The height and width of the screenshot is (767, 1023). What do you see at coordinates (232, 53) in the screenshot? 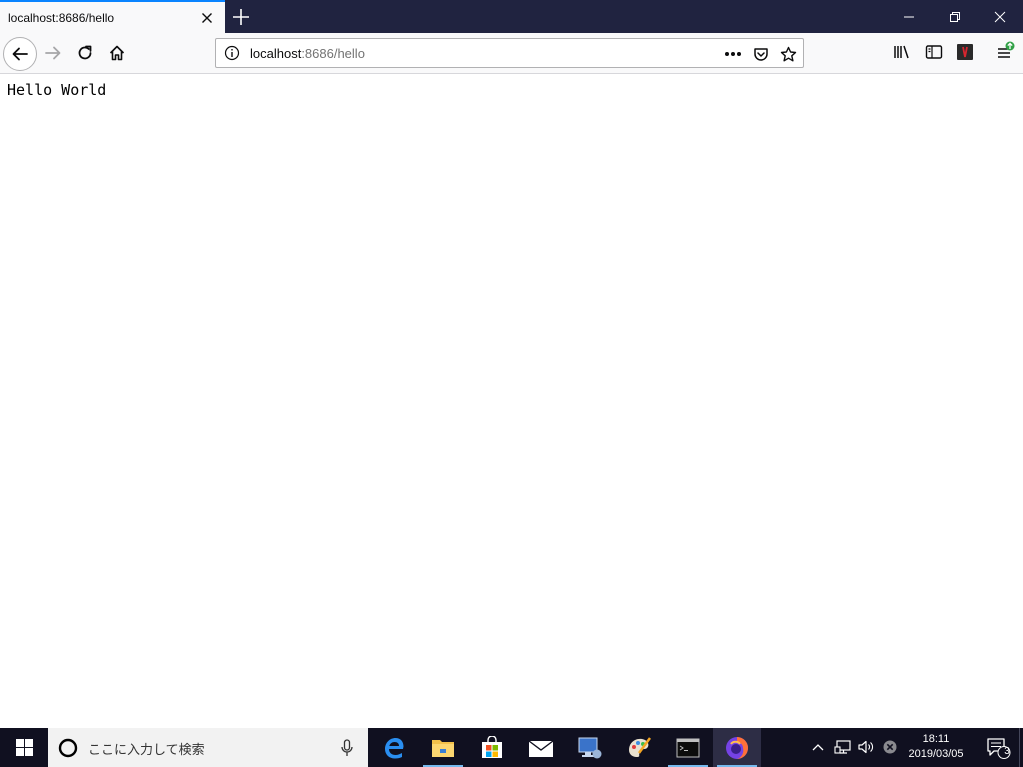
I see `site-info-icon` at bounding box center [232, 53].